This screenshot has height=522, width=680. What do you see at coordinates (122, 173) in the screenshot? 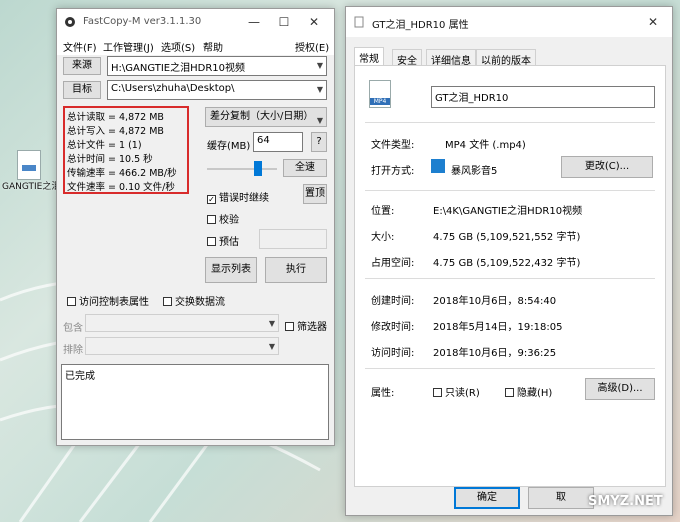
I see `stat-rate: 传输速率 = 466.2 MB/秒` at bounding box center [122, 173].